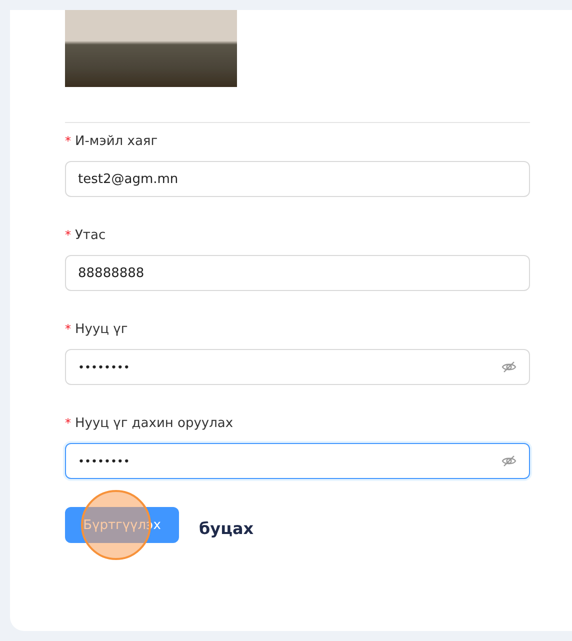 The height and width of the screenshot is (641, 572). Describe the element at coordinates (90, 235) in the screenshot. I see `field-label: Утас` at that location.